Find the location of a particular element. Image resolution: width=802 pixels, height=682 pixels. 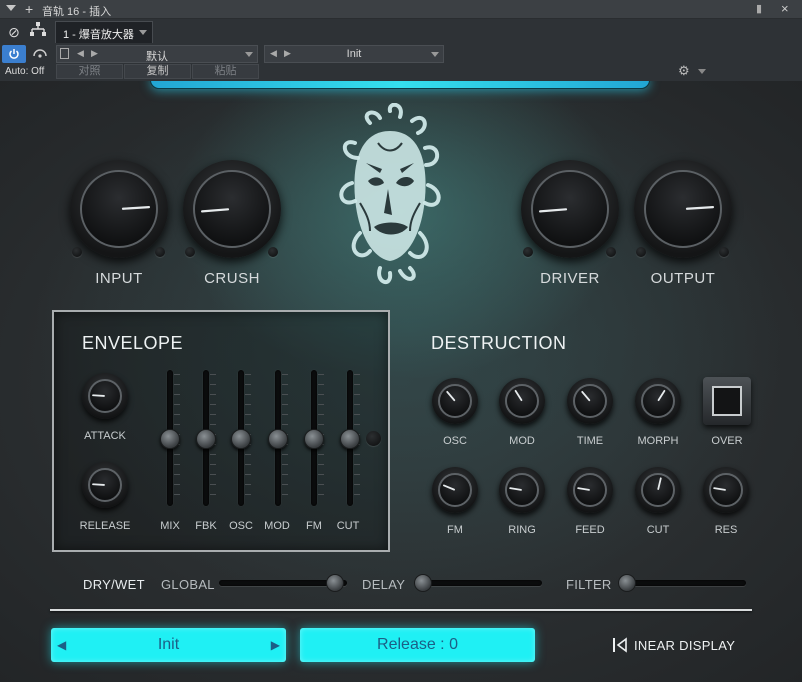

plugin-tab: 1 - 爆音放大器 is located at coordinates (104, 32).